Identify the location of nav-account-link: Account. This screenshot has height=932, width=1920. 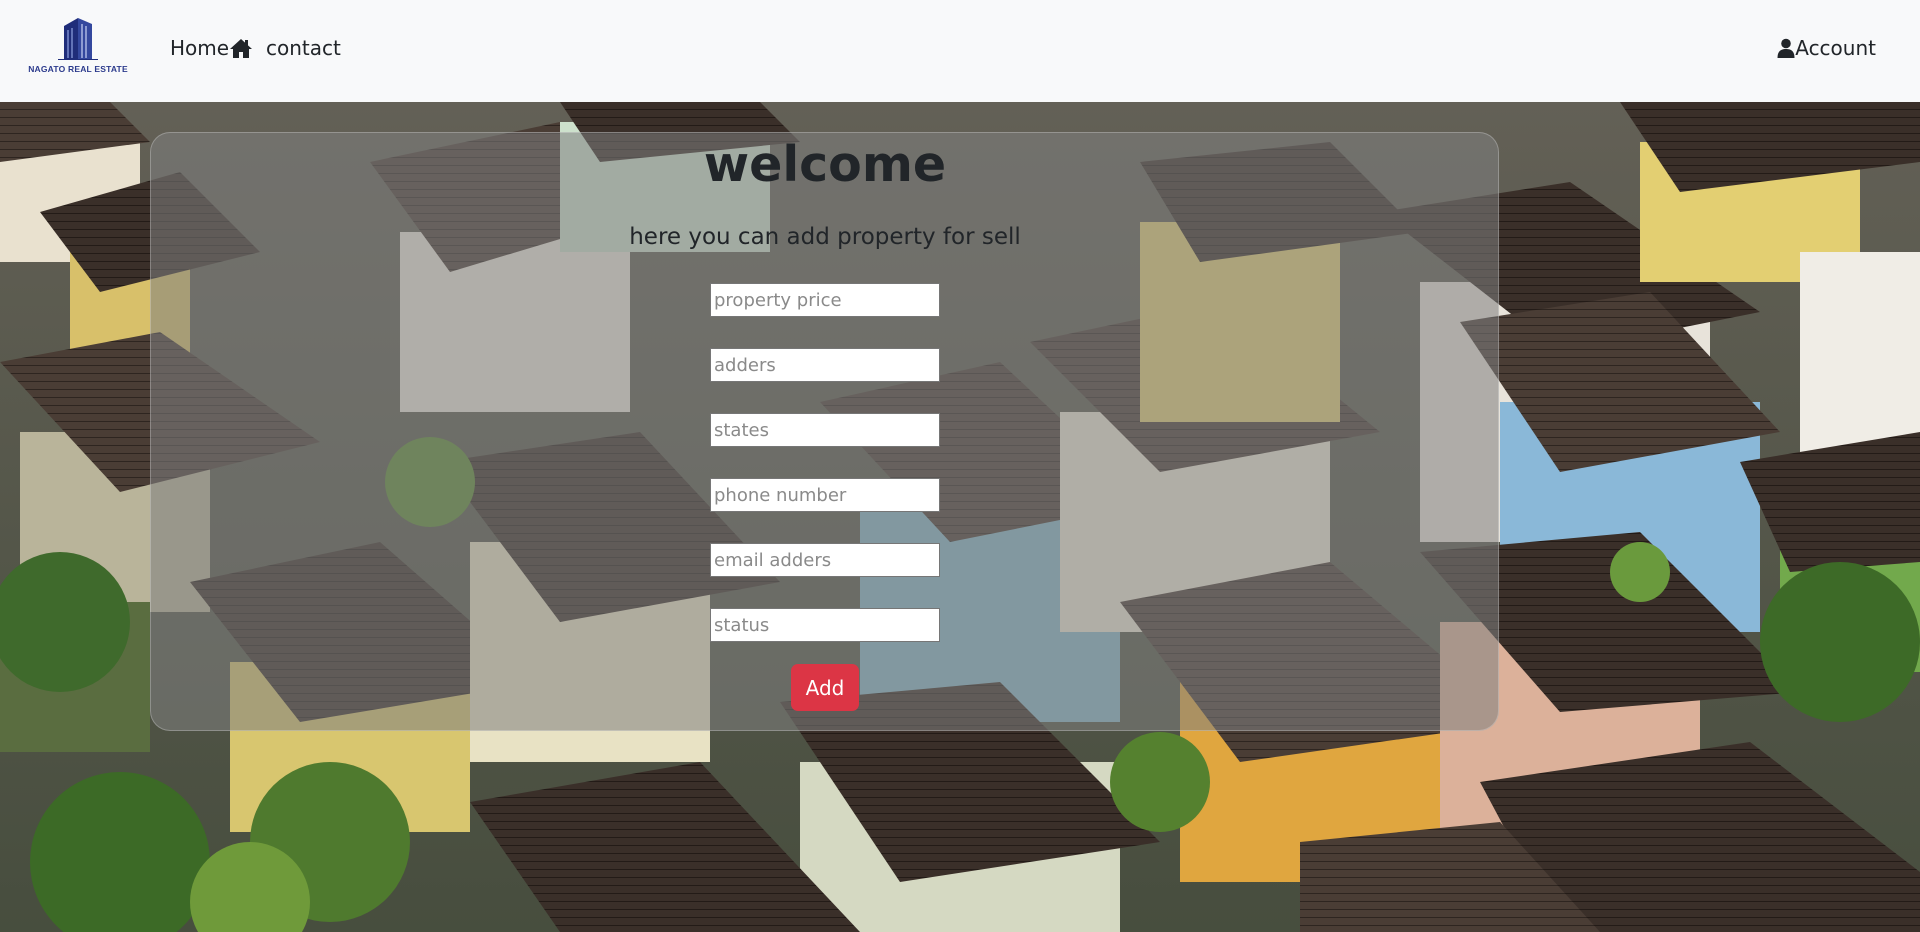
(1826, 48).